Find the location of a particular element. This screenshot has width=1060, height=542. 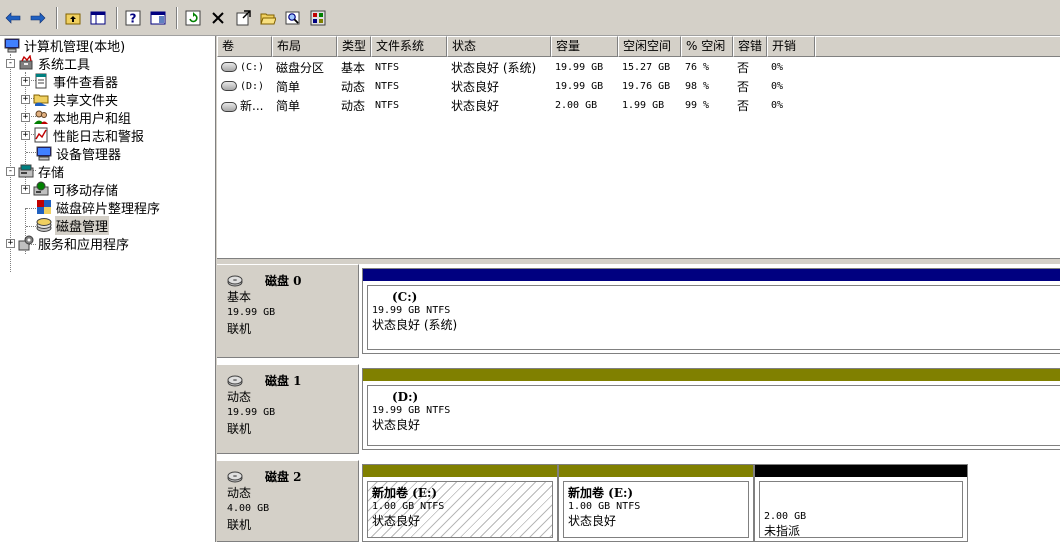

volume-layout: 磁盘分区 is located at coordinates (300, 68).